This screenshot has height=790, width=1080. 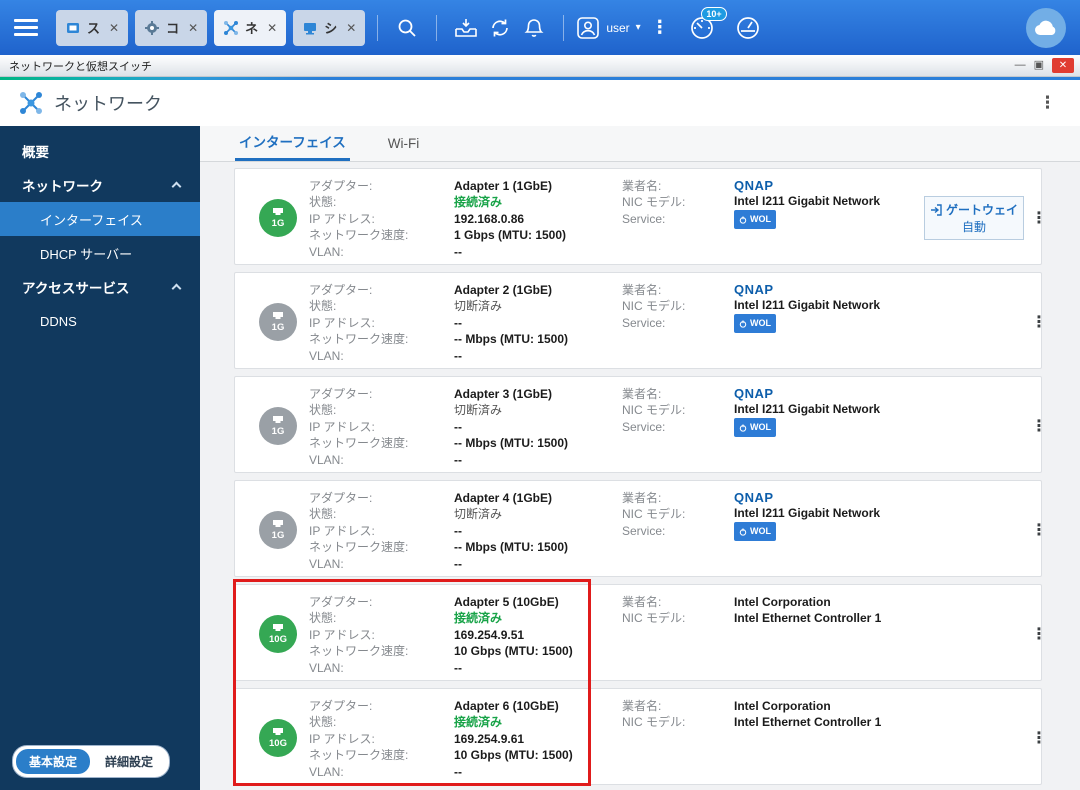 I want to click on adapter-ip: 169.254.9.61, so click(x=489, y=738).